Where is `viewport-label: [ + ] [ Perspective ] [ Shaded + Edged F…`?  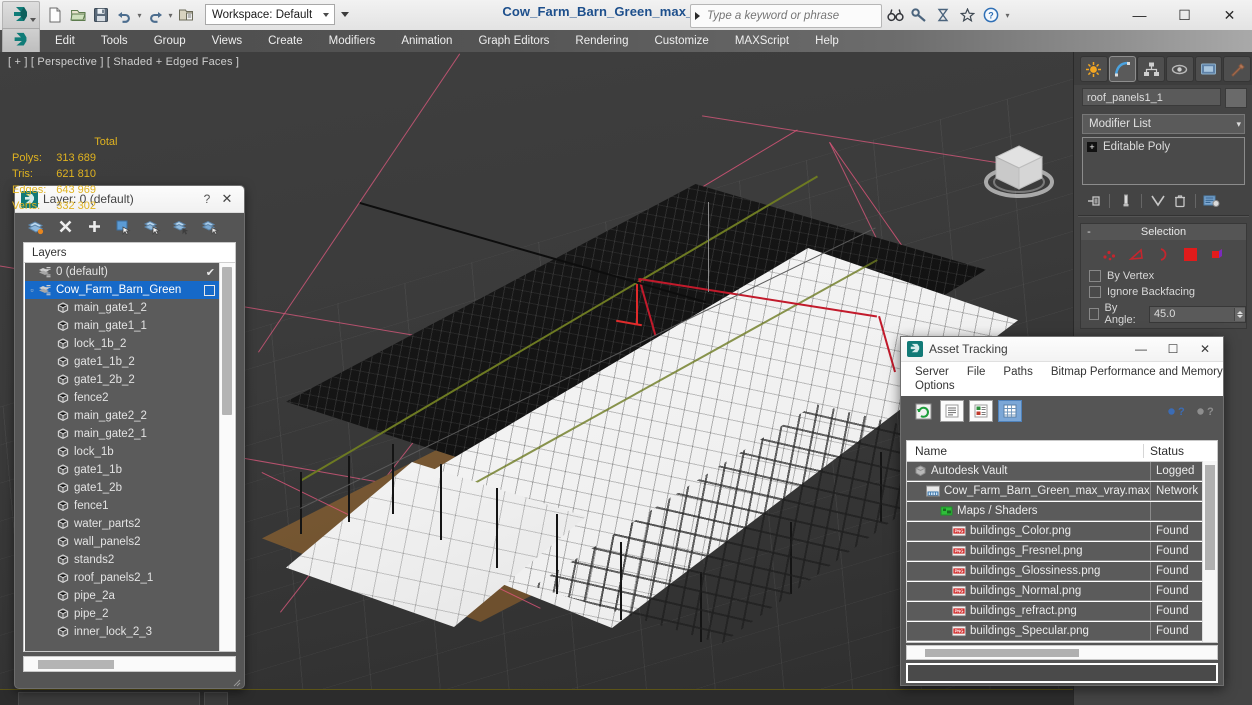
viewport-label: [ + ] [ Perspective ] [ Shaded + Edged F… is located at coordinates (123, 62).